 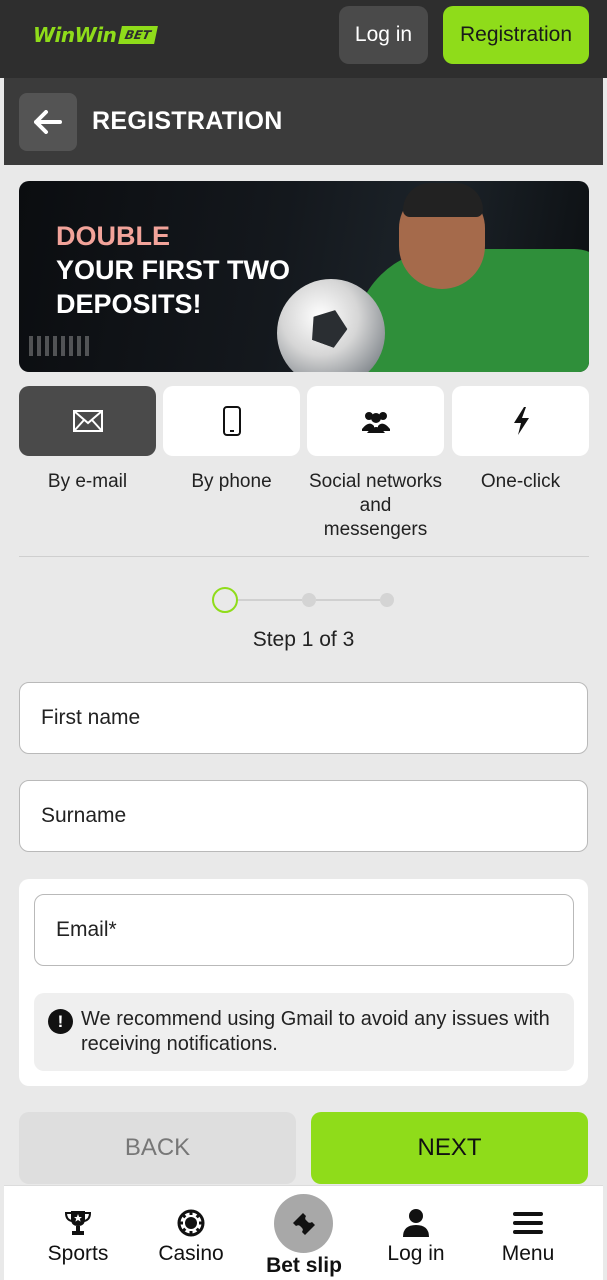 What do you see at coordinates (157, 1148) in the screenshot?
I see `back-button: BACK` at bounding box center [157, 1148].